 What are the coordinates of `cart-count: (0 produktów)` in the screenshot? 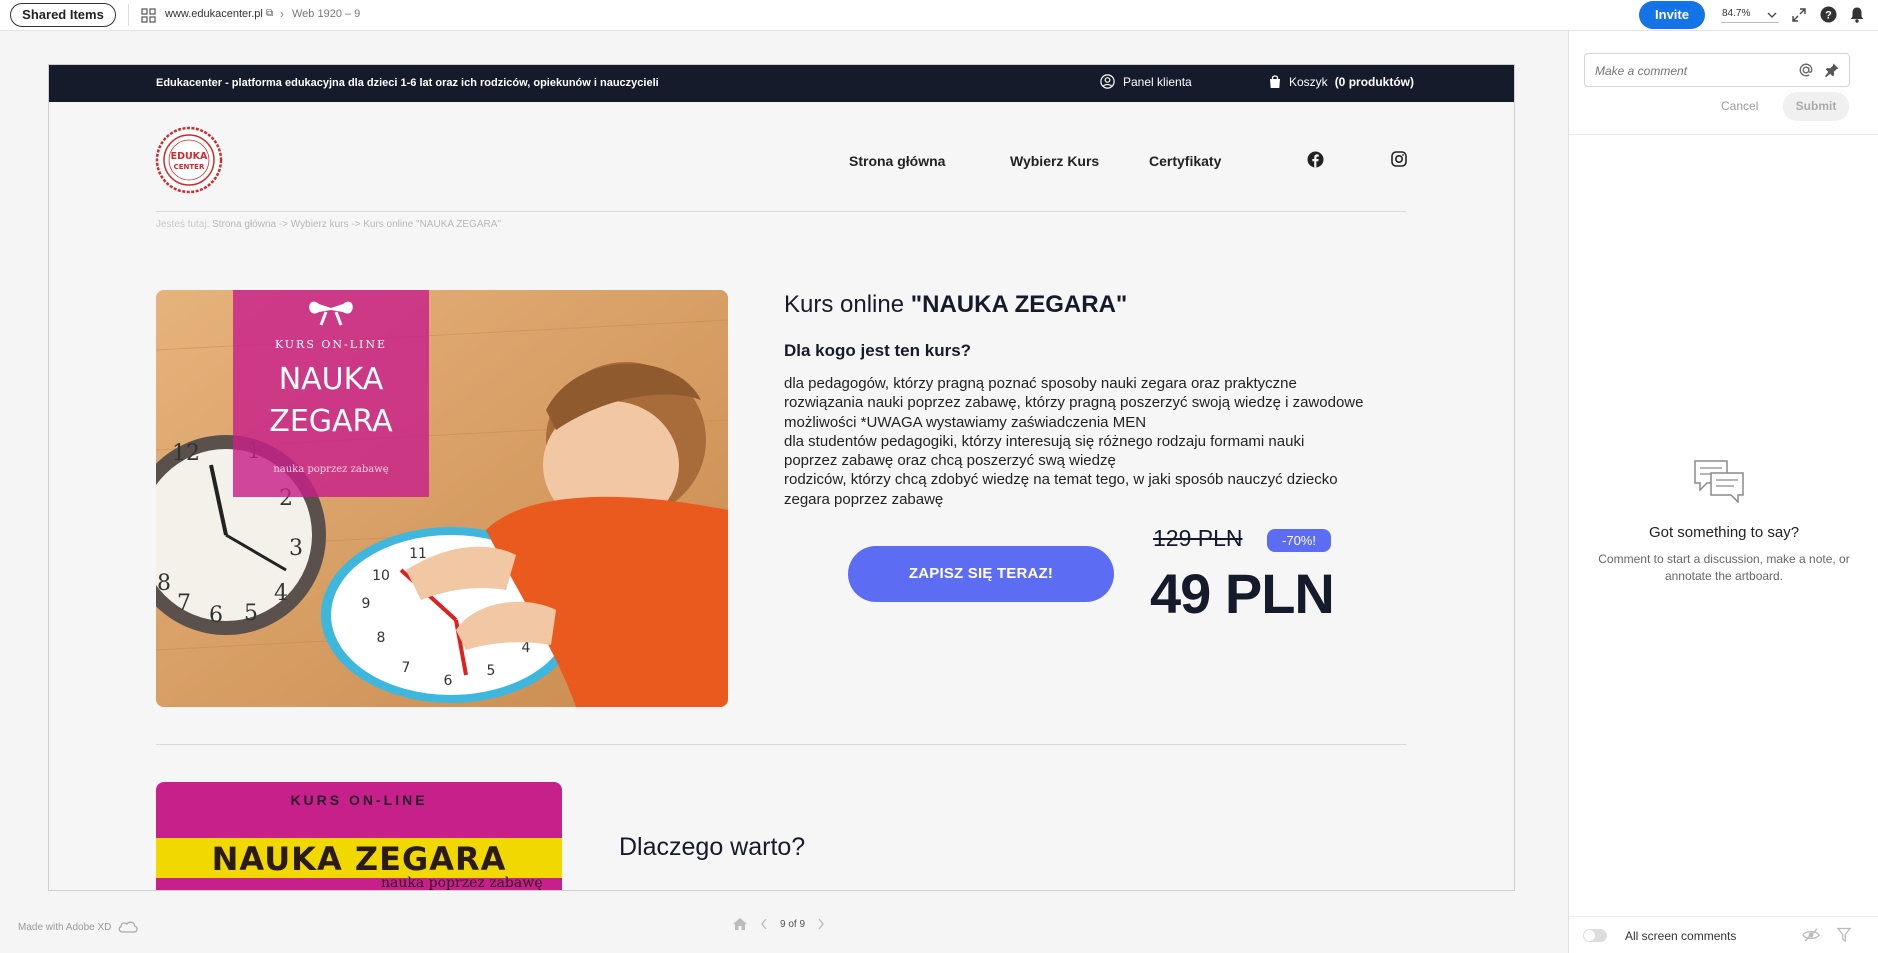 It's located at (1374, 81).